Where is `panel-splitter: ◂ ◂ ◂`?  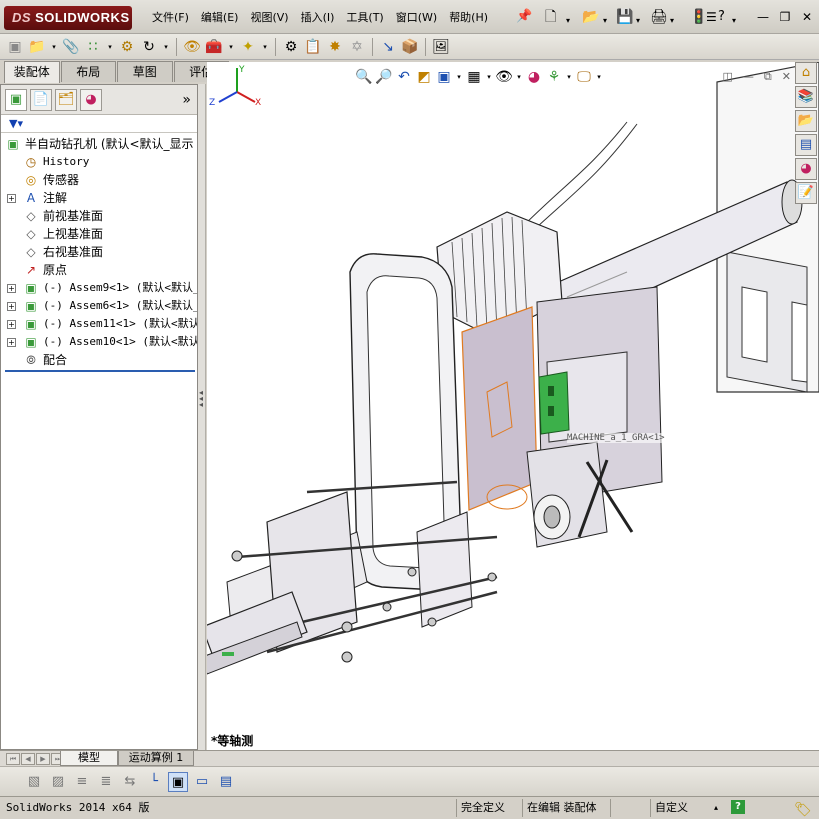
panel-splitter: ◂ ◂ ◂ is located at coordinates (202, 417).